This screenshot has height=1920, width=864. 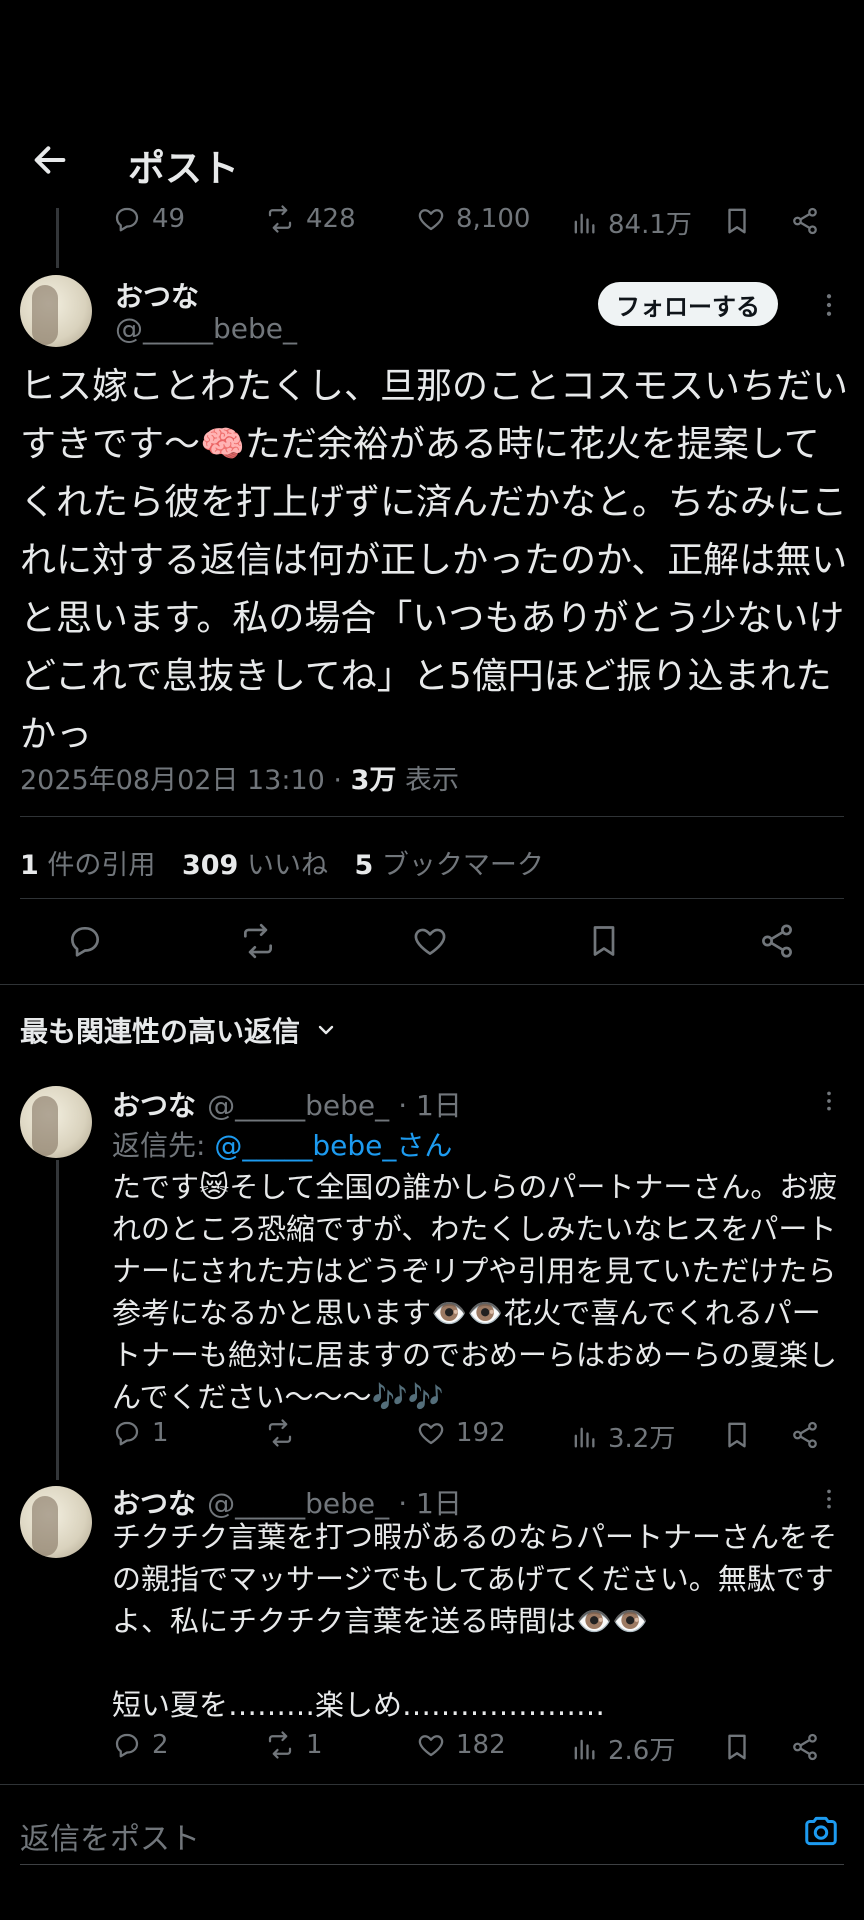 I want to click on reply-time: · 1日, so click(x=430, y=1105).